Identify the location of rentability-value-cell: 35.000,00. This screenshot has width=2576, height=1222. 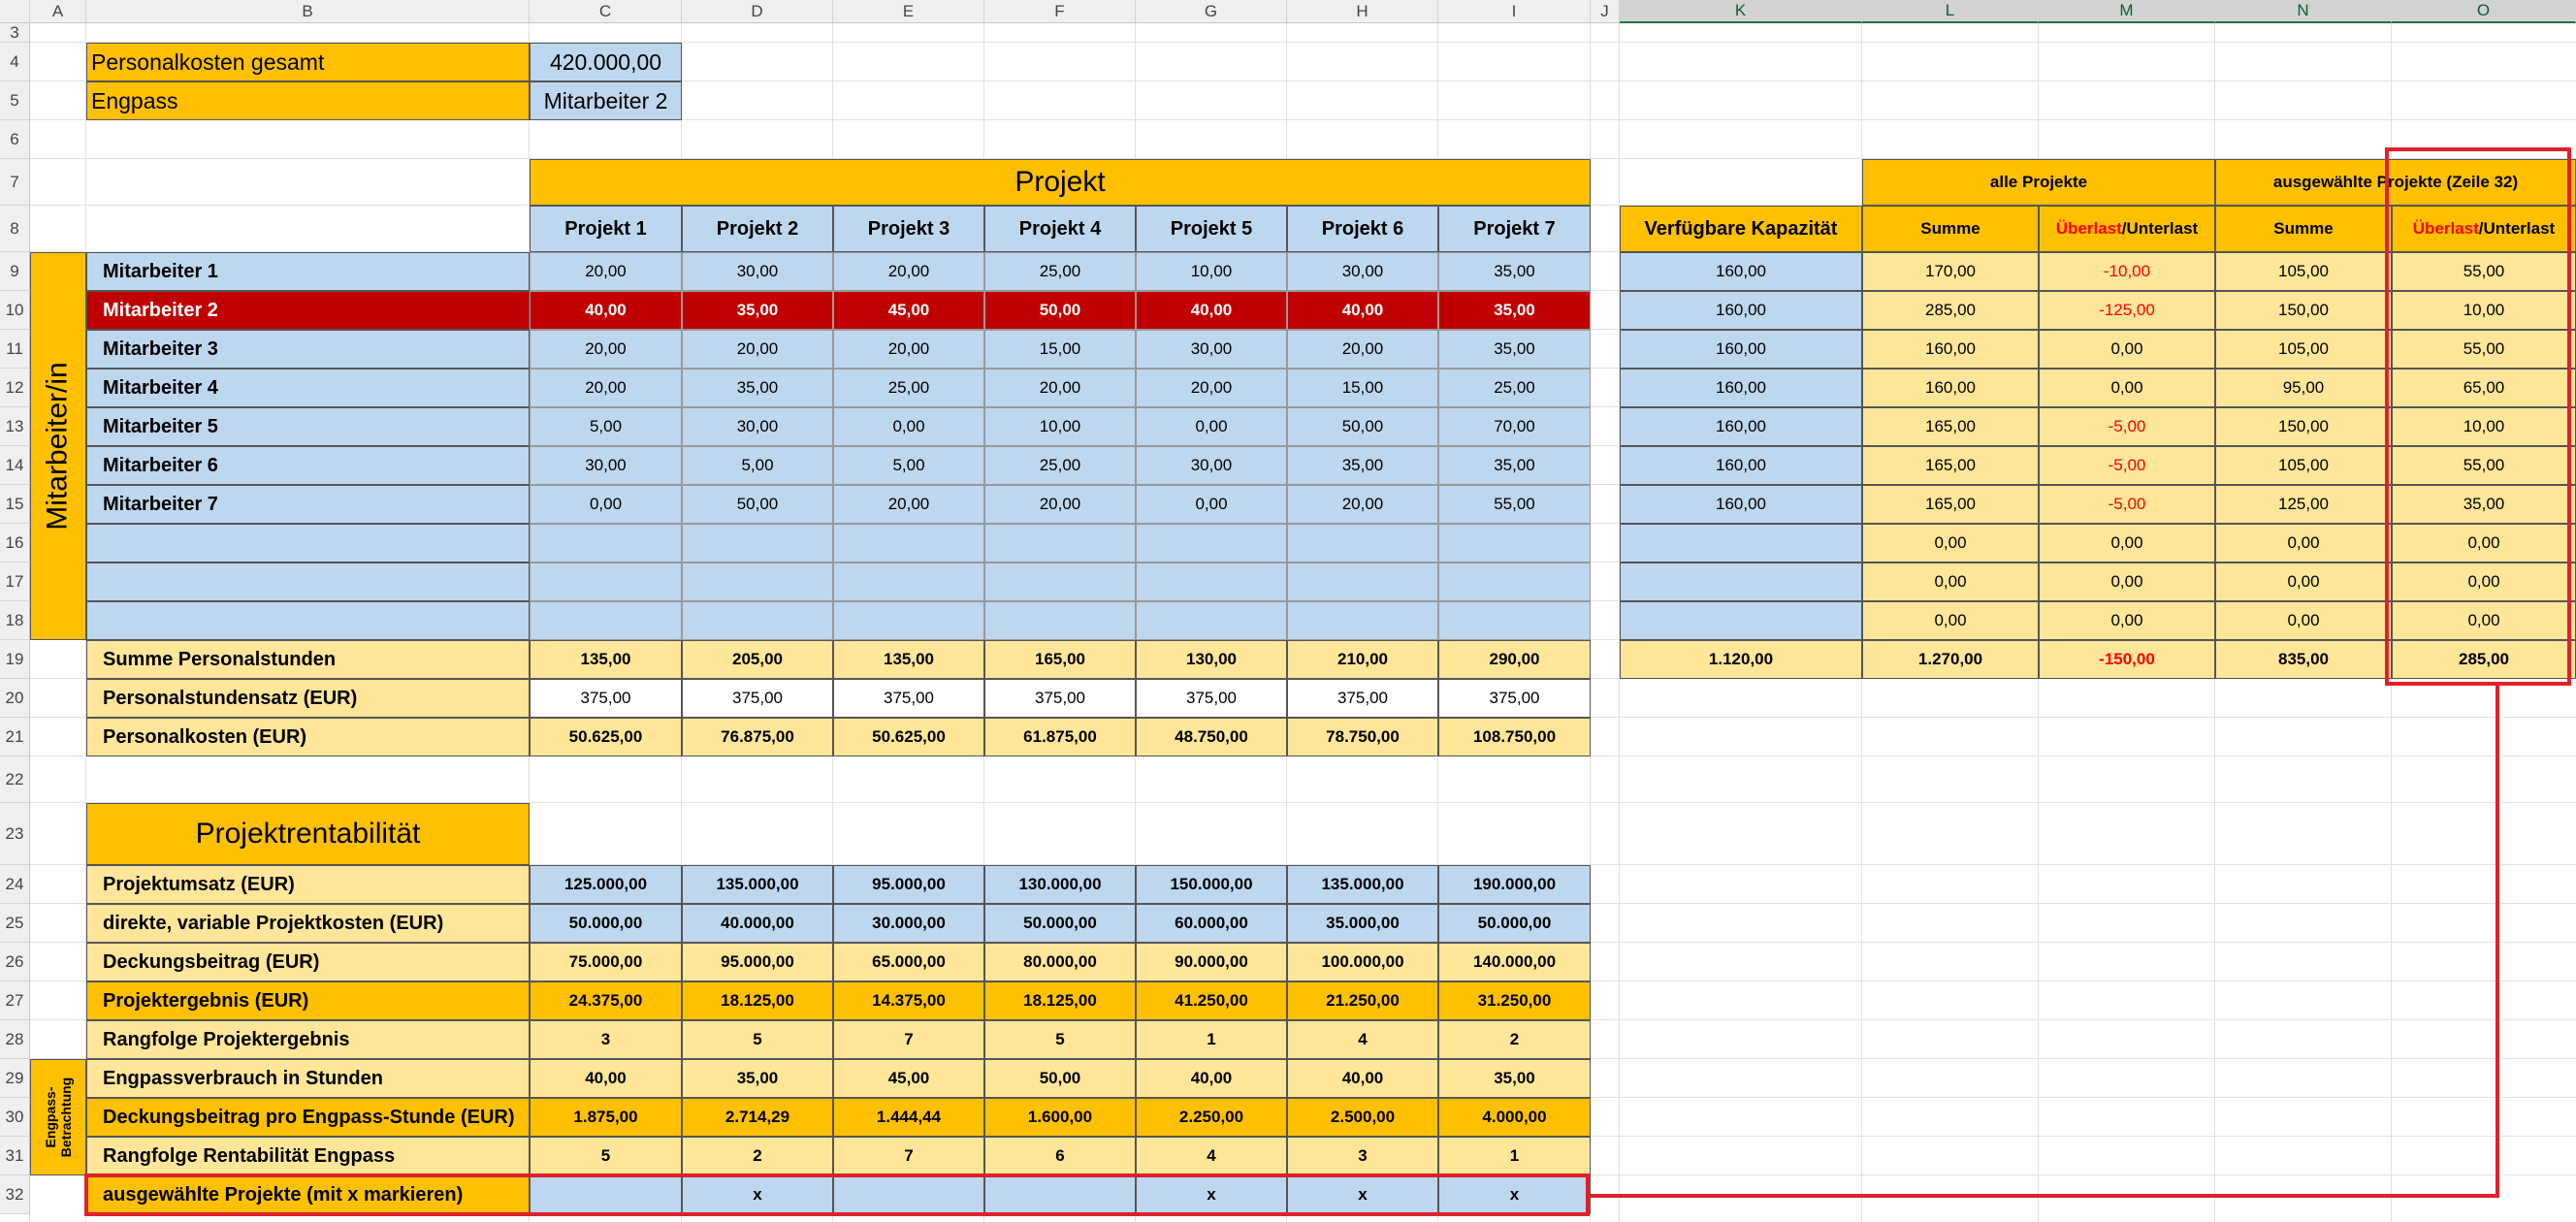
(1362, 923).